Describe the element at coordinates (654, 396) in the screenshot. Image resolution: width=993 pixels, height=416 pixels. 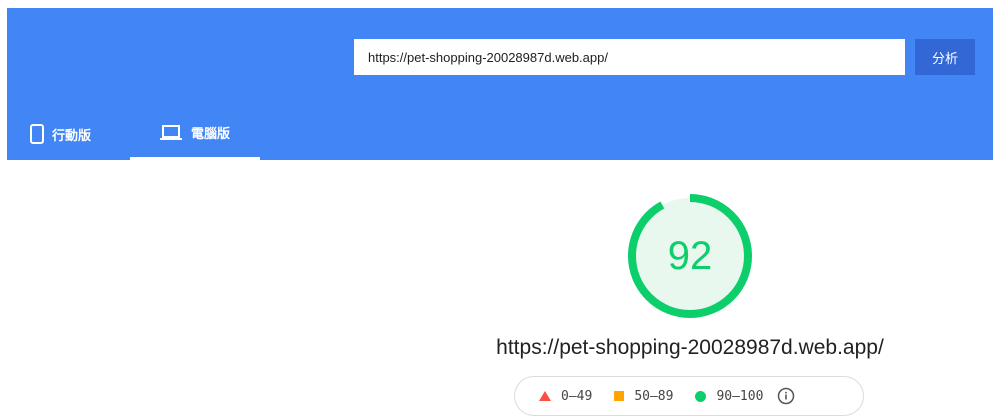
I see `legend-average-range: 50–89` at that location.